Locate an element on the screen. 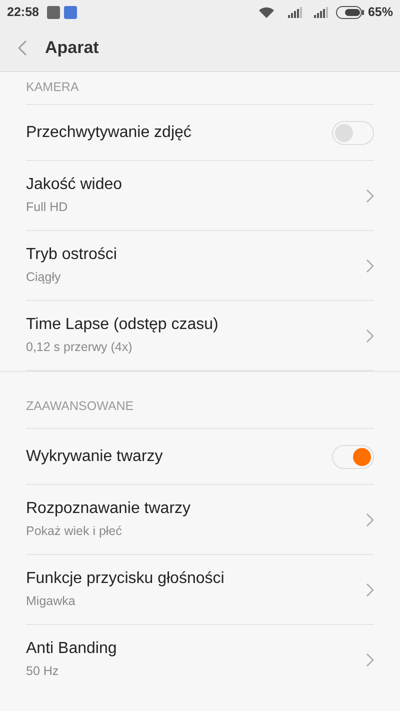  section-header: KAMERA is located at coordinates (52, 87).